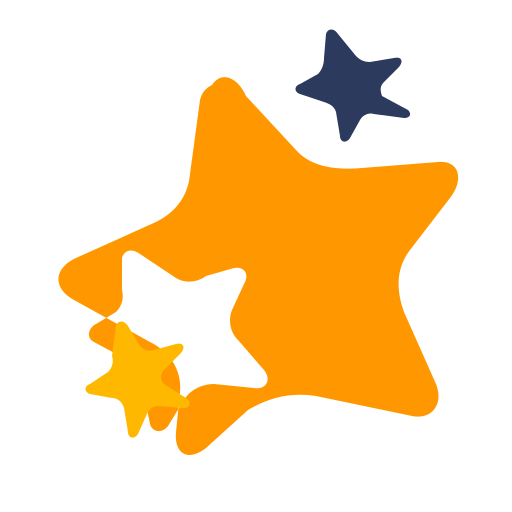  Describe the element at coordinates (353, 85) in the screenshot. I see `navy-star-icon` at that location.